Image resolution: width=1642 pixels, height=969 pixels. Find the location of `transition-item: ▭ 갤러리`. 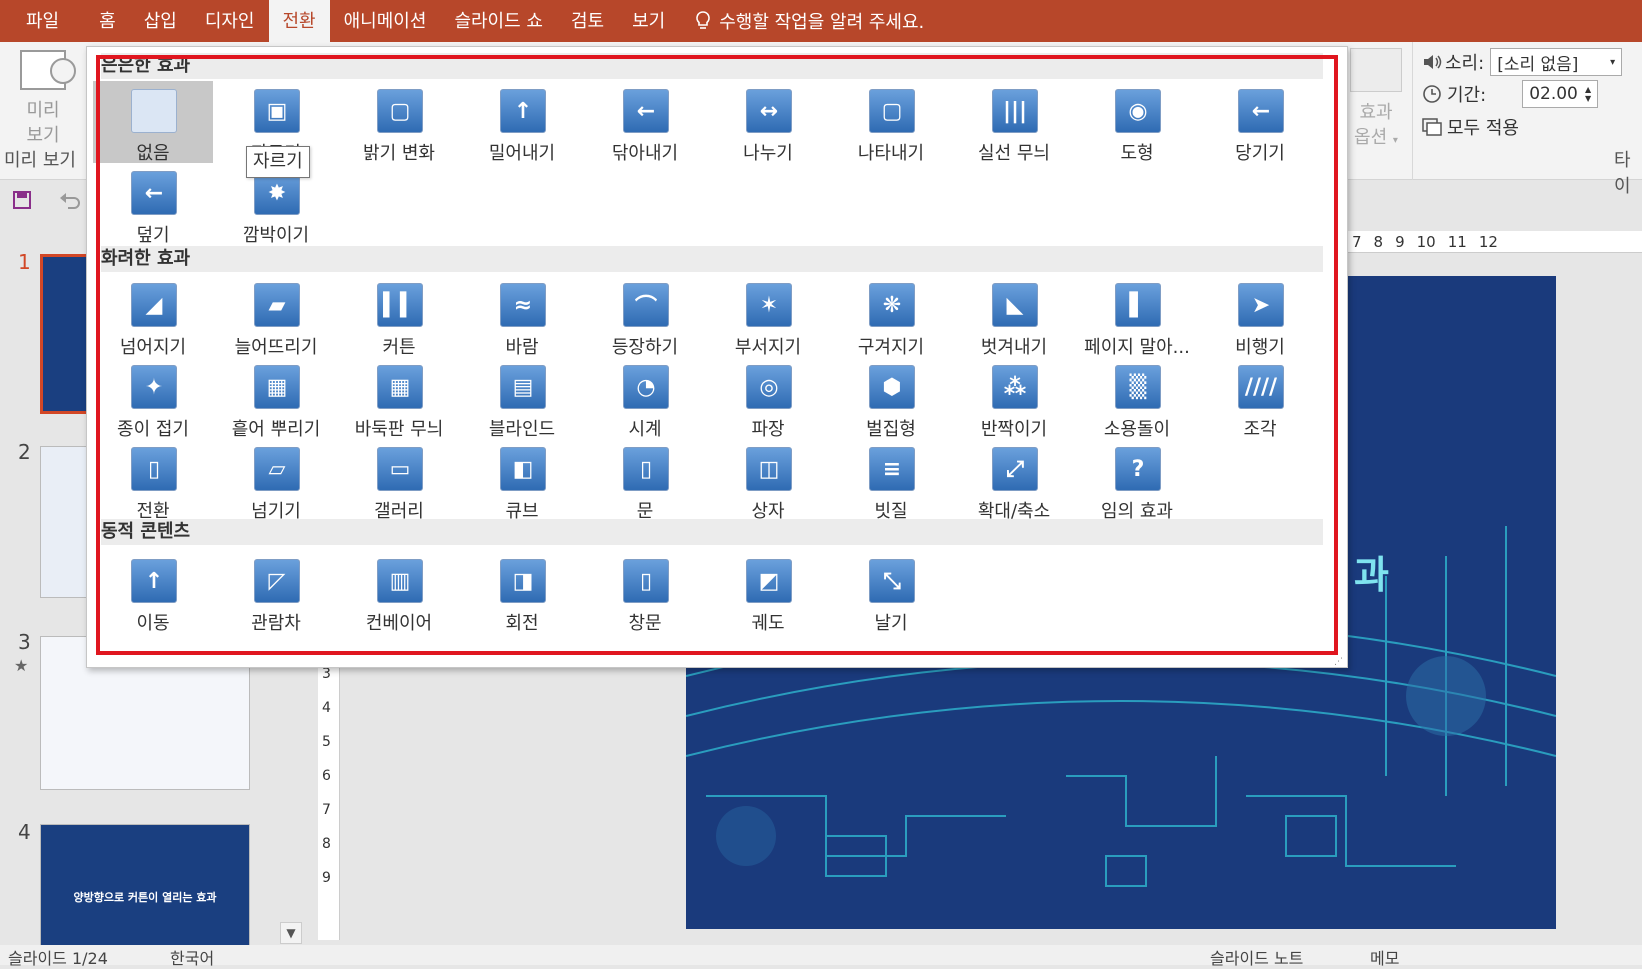

transition-item: ▭ 갤러리 is located at coordinates (399, 480).